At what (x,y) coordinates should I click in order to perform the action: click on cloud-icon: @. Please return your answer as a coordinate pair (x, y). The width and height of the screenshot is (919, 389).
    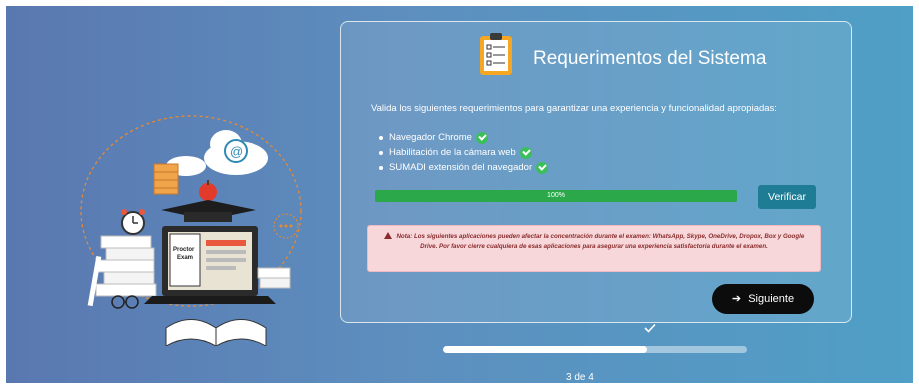
    Looking at the image, I should click on (217, 153).